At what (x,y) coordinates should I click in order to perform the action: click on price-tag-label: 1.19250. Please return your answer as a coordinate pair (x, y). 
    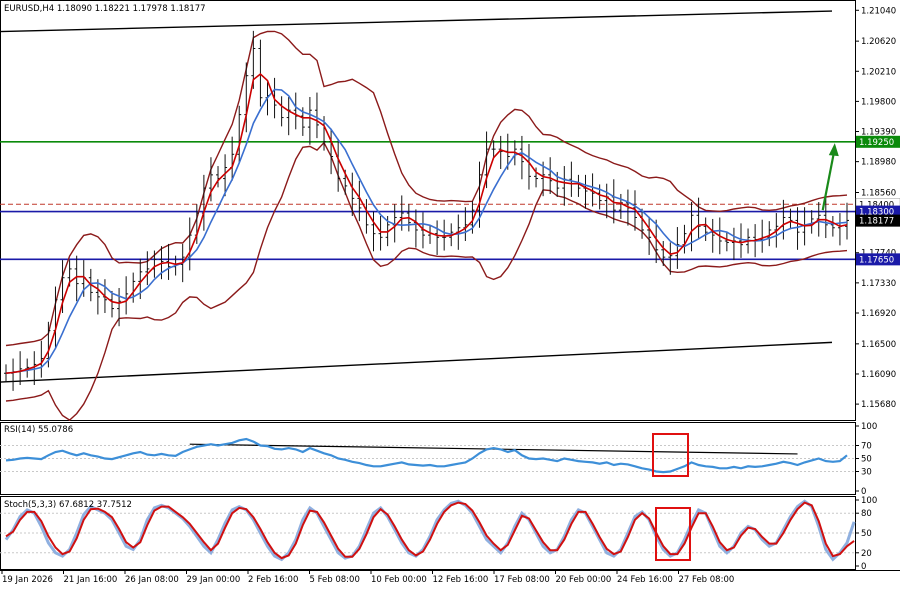
    Looking at the image, I should click on (876, 143).